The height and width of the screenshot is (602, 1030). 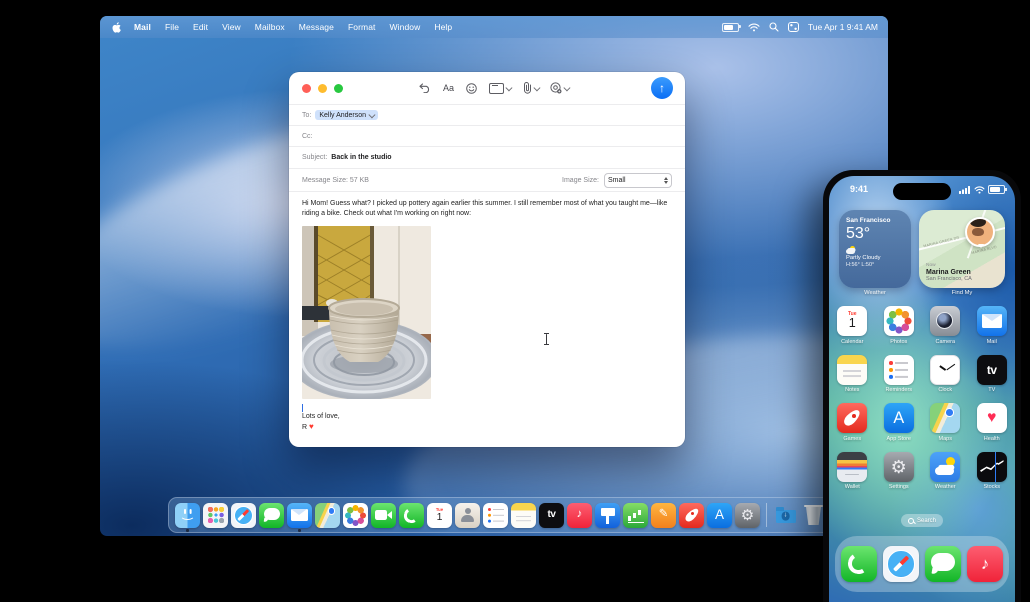 I want to click on iphone-app-photos: Photos, so click(x=899, y=325).